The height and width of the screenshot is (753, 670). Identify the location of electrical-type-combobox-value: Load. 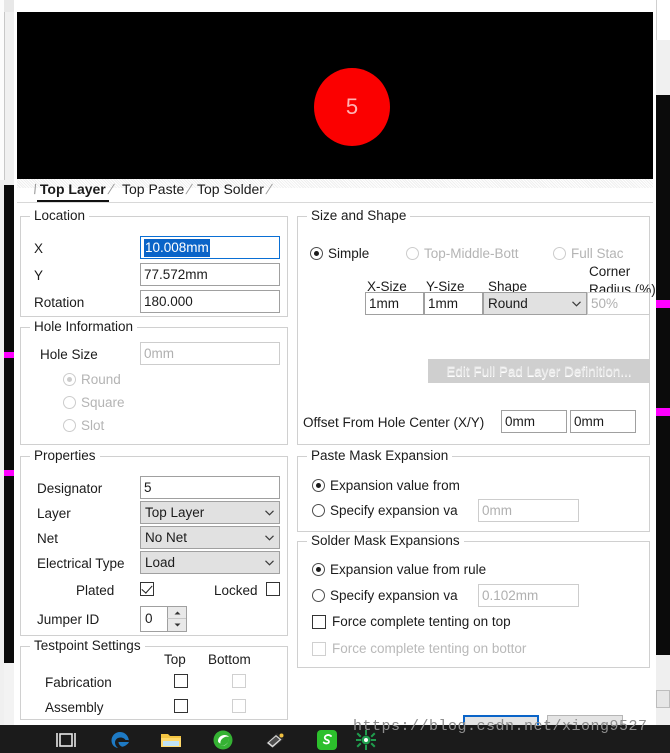
(160, 562).